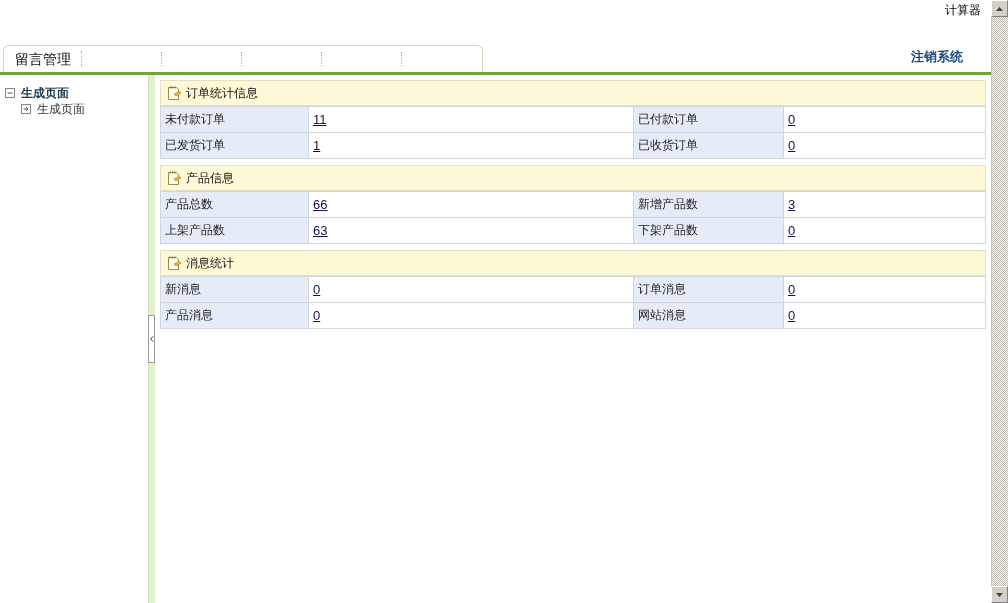 The height and width of the screenshot is (603, 1008). I want to click on scroll-down-button, so click(999, 594).